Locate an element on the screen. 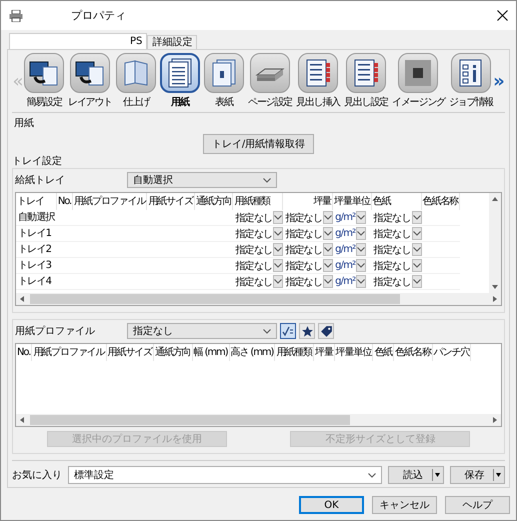 The height and width of the screenshot is (521, 517). vertical-scrollbar is located at coordinates (495, 243).